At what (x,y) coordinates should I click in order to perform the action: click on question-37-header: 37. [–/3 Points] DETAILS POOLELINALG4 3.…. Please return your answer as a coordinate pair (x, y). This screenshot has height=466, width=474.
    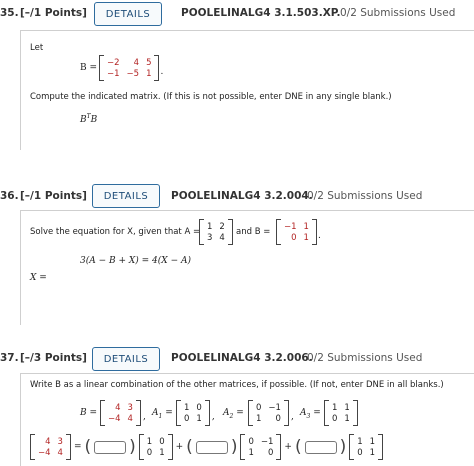
    Looking at the image, I should click on (237, 360).